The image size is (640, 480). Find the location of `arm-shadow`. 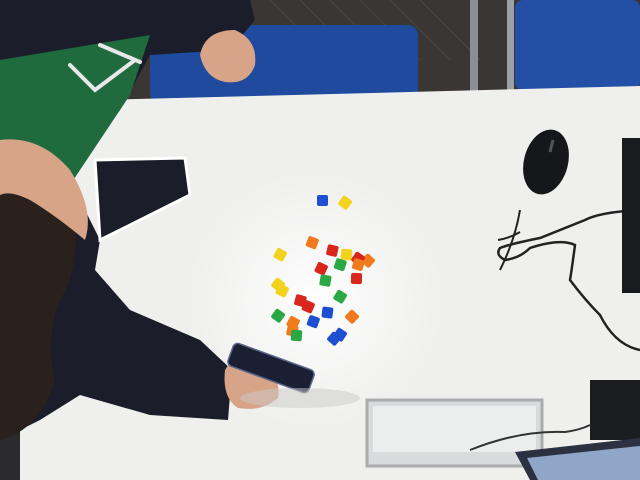

arm-shadow is located at coordinates (300, 398).